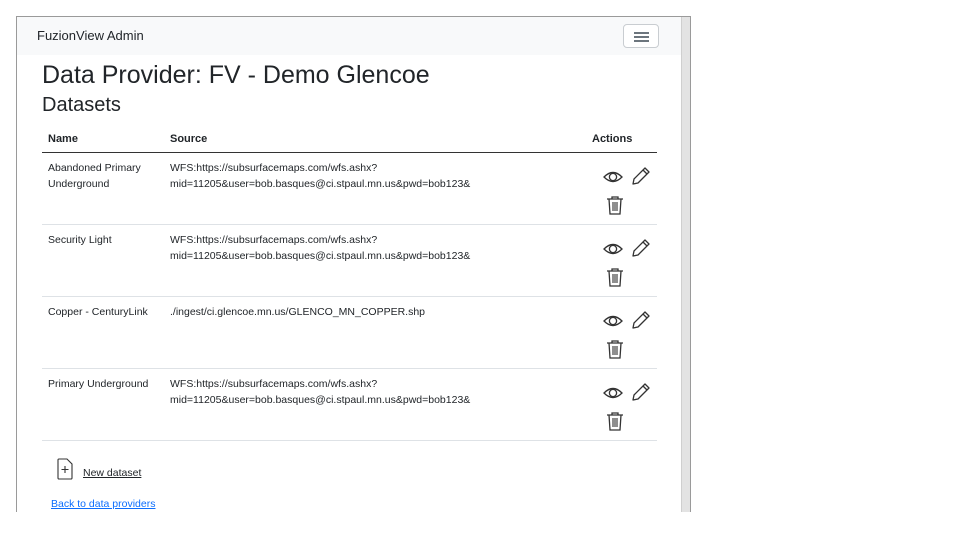 This screenshot has width=960, height=540. I want to click on navbar-brand: FuzionView Admin, so click(90, 35).